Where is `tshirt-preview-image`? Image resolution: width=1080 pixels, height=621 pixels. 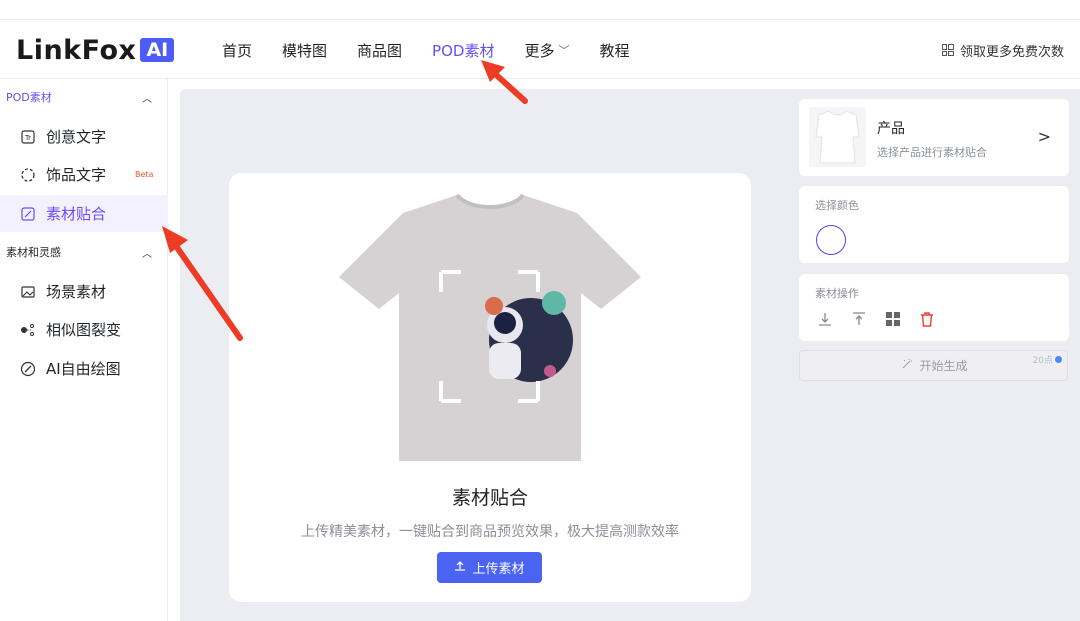 tshirt-preview-image is located at coordinates (490, 328).